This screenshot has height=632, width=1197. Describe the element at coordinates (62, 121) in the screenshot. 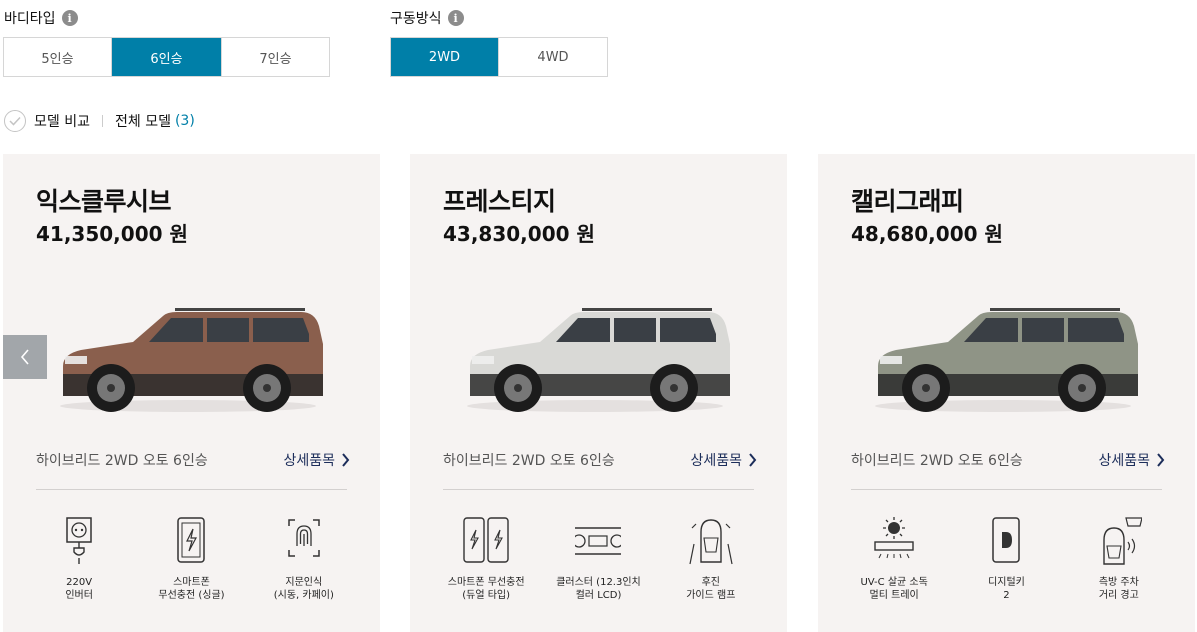

I see `compare-label: 모델 비교` at that location.